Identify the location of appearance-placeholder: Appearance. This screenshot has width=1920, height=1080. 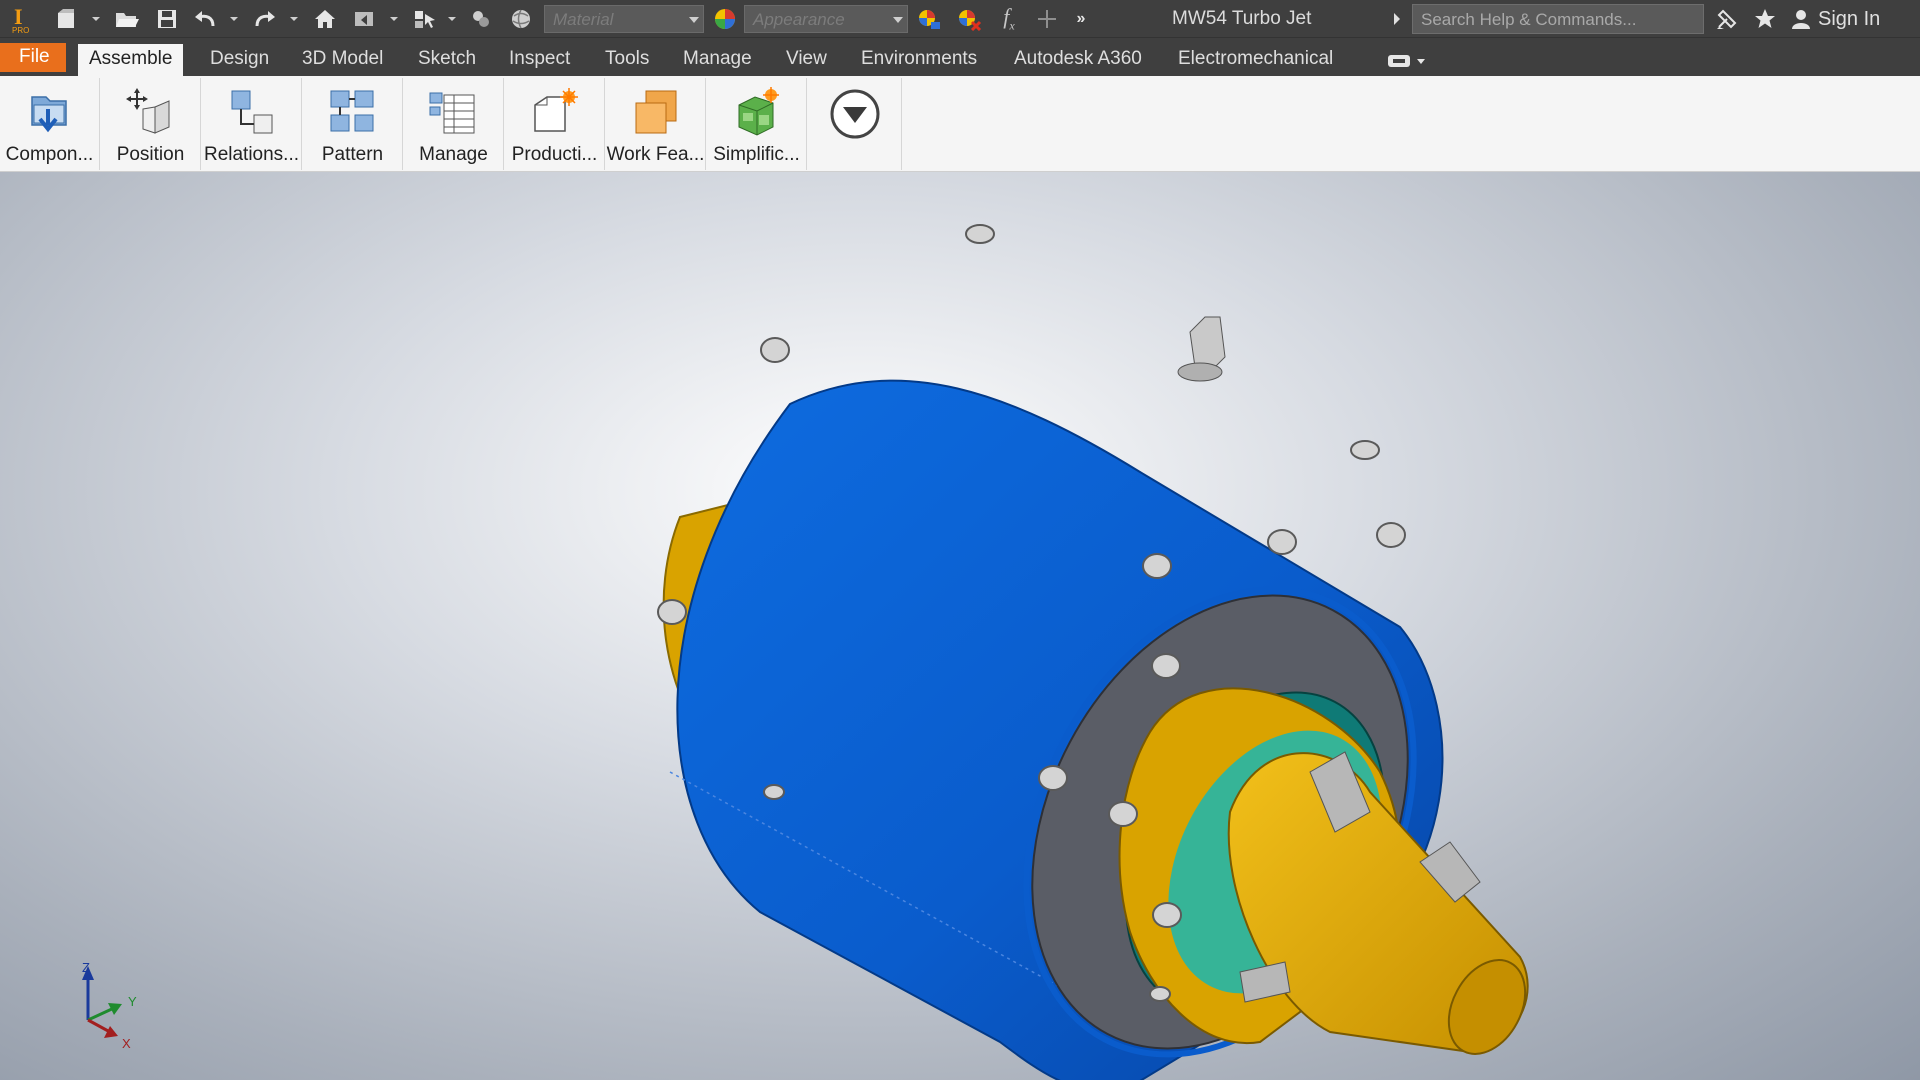
(799, 19).